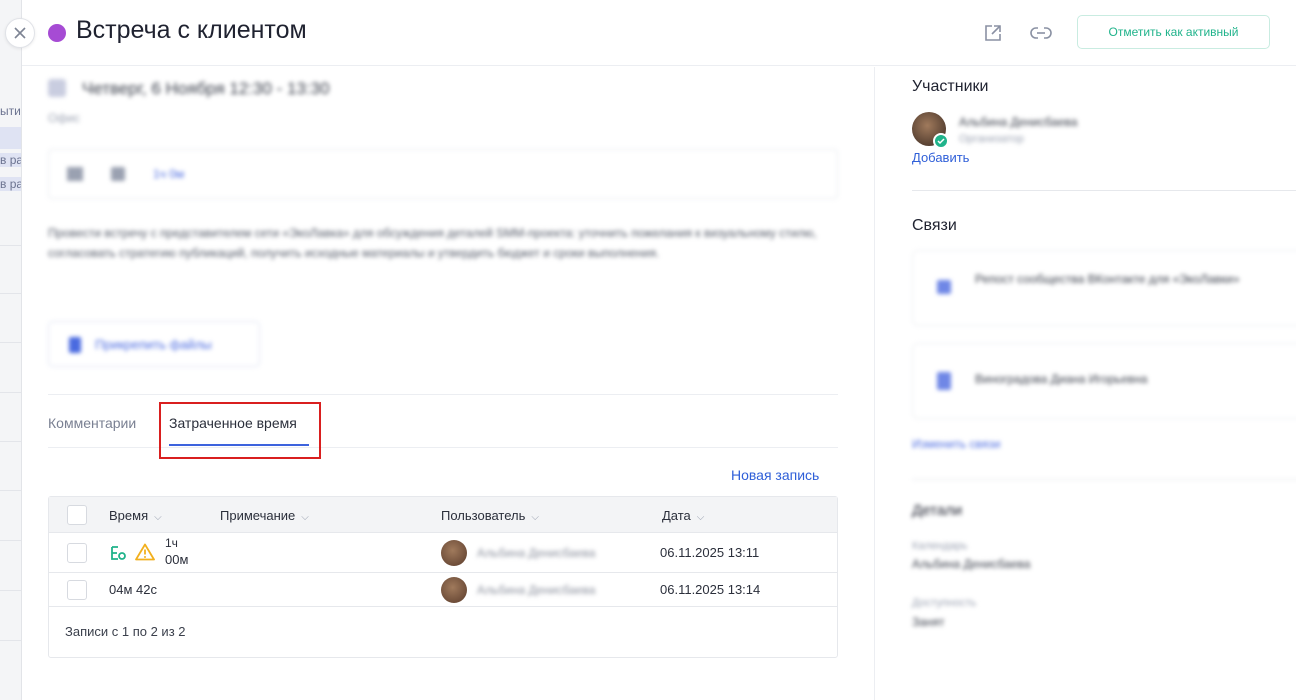 This screenshot has width=1296, height=700. Describe the element at coordinates (118, 174) in the screenshot. I see `phone-icon` at that location.